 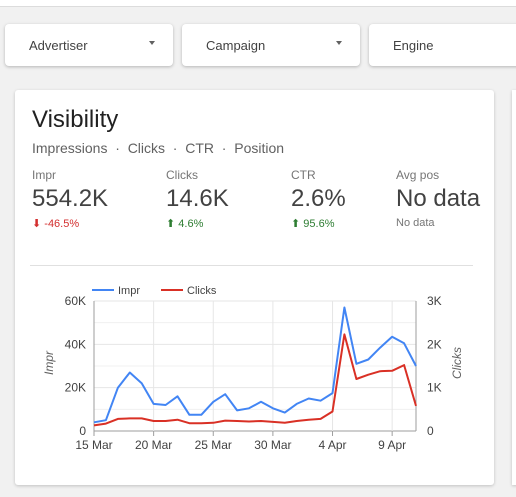 I want to click on metric-value: 554.2K, so click(x=70, y=198).